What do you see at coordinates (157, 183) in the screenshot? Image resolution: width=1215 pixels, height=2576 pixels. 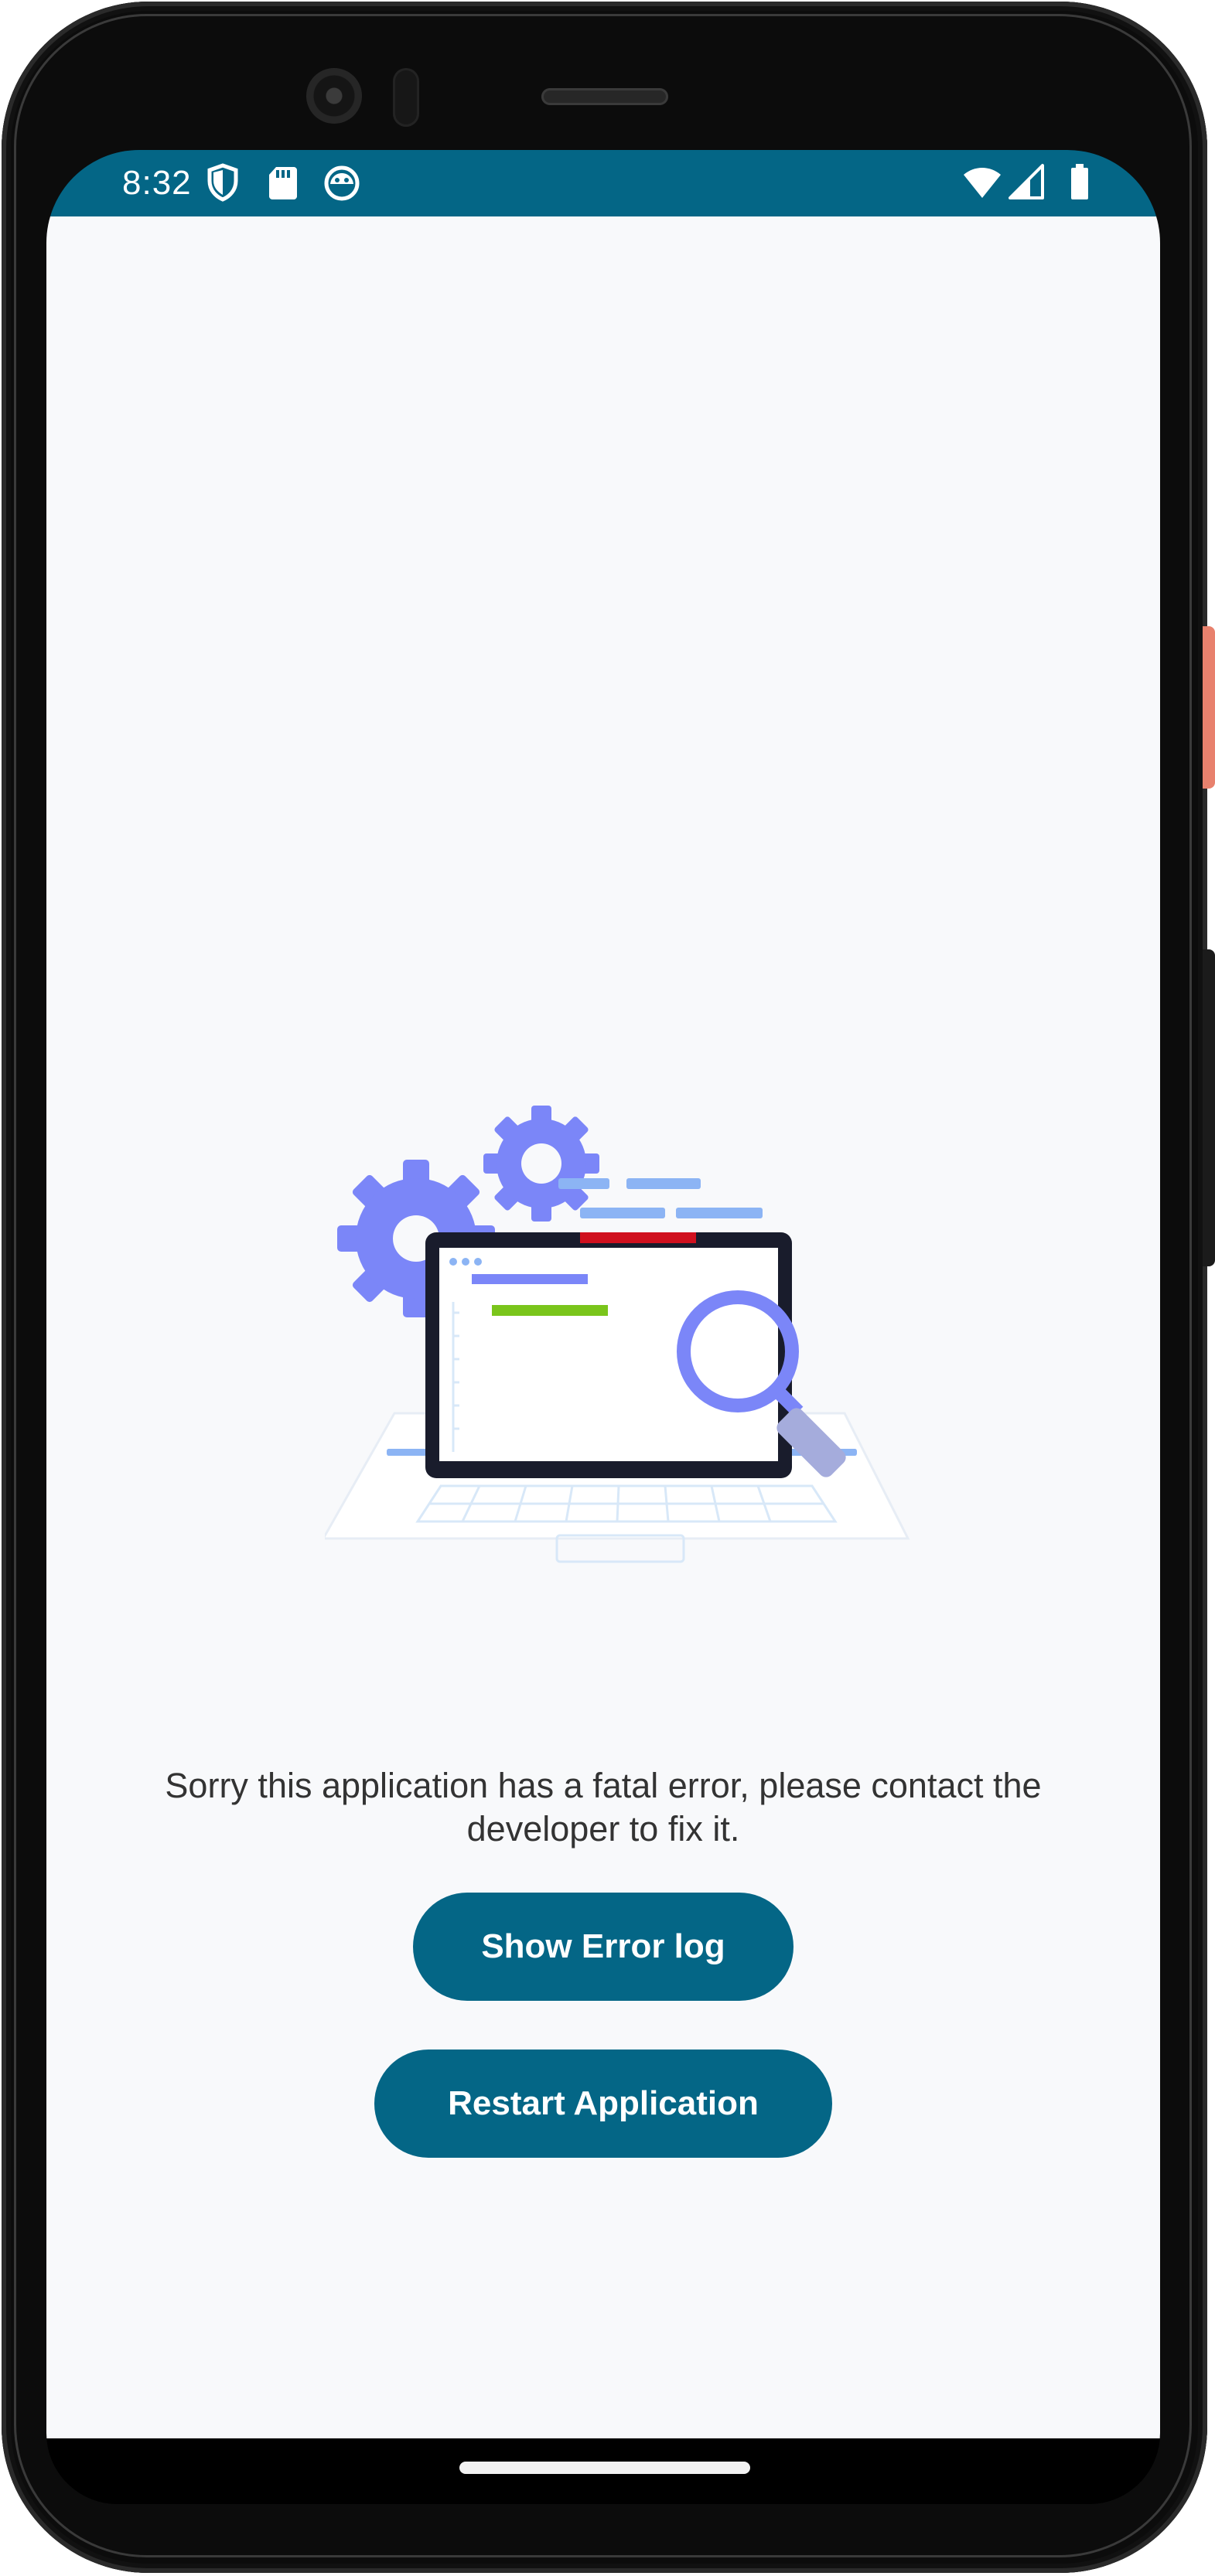 I see `status-time: 8:32` at bounding box center [157, 183].